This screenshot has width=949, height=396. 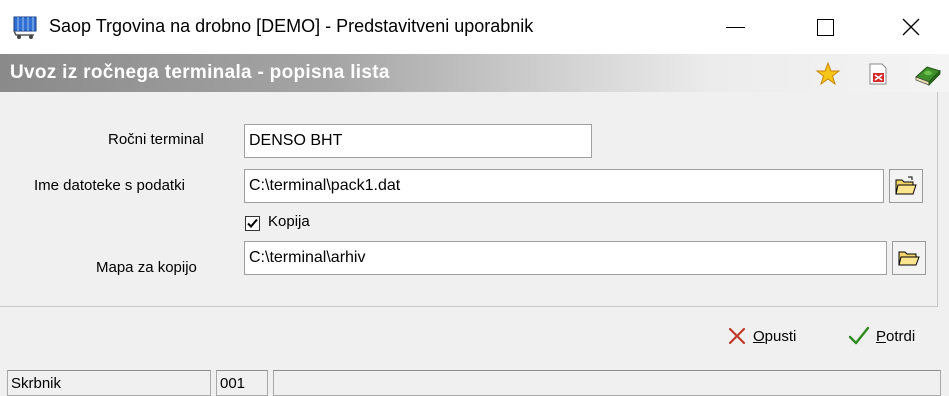 I want to click on minimize-icon, so click(x=735, y=27).